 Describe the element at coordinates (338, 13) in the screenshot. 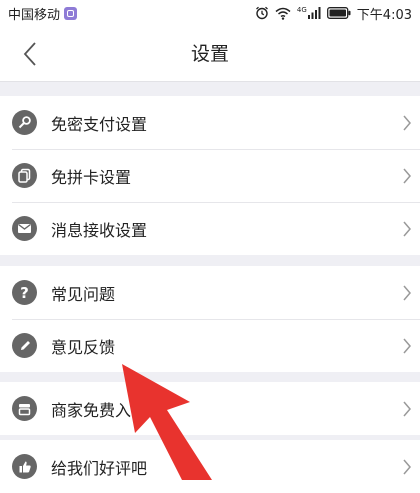

I see `battery-icon` at that location.